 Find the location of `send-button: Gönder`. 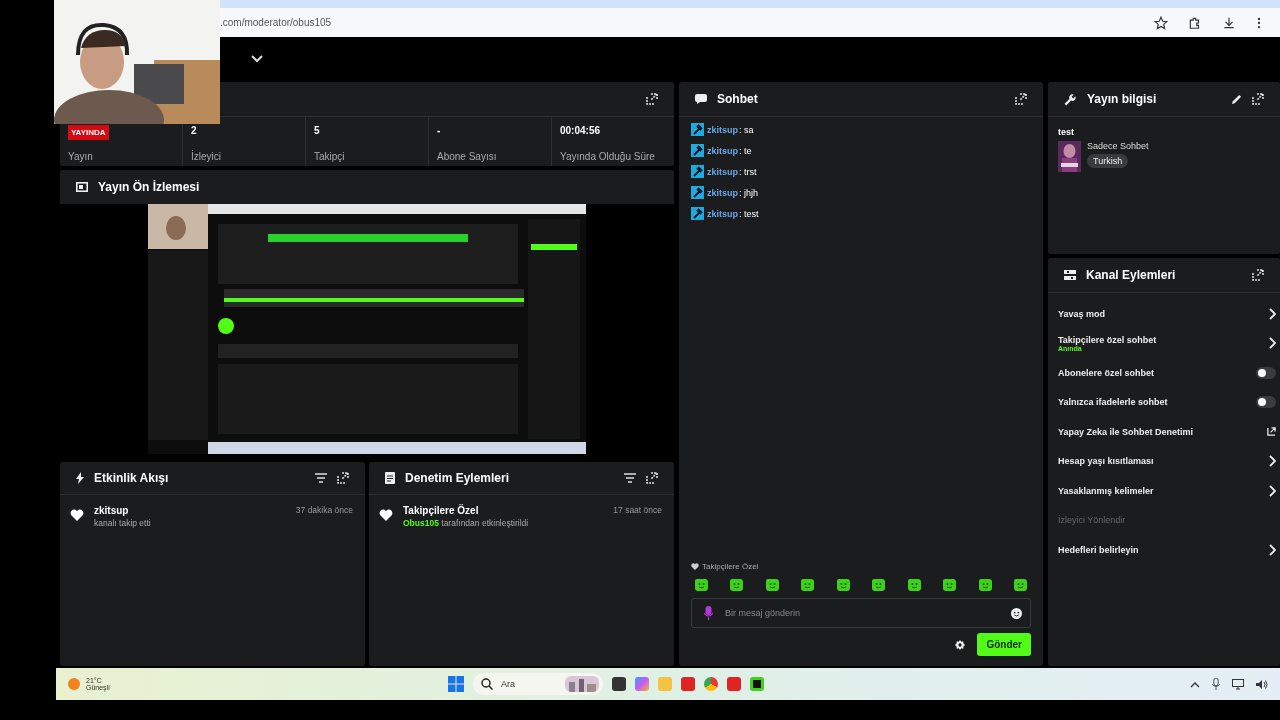

send-button: Gönder is located at coordinates (1004, 644).